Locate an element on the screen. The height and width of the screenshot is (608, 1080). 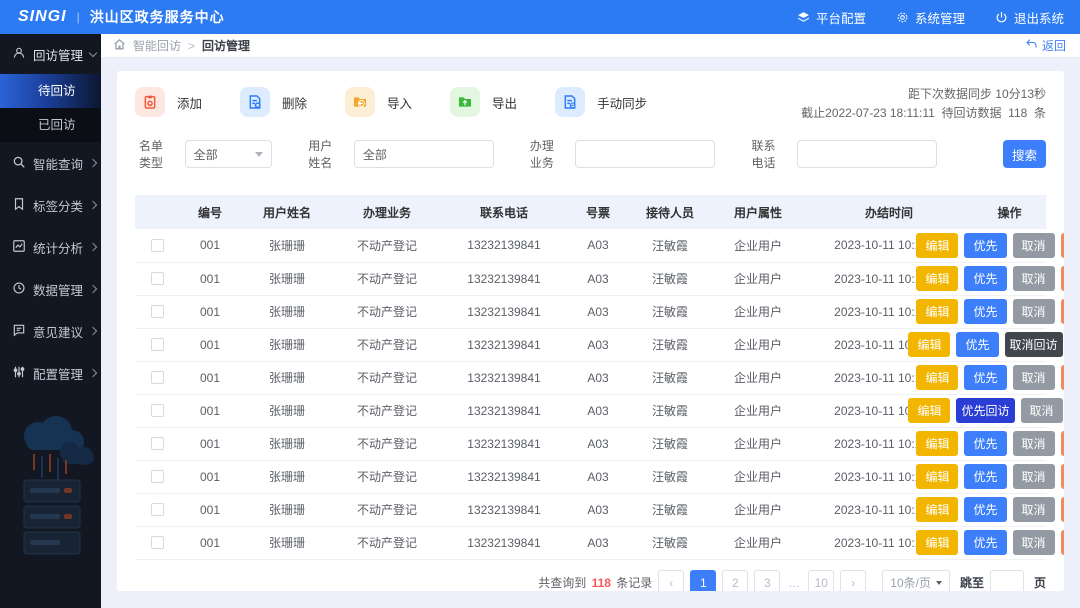
column-header: 联系电话 is located at coordinates (504, 212).